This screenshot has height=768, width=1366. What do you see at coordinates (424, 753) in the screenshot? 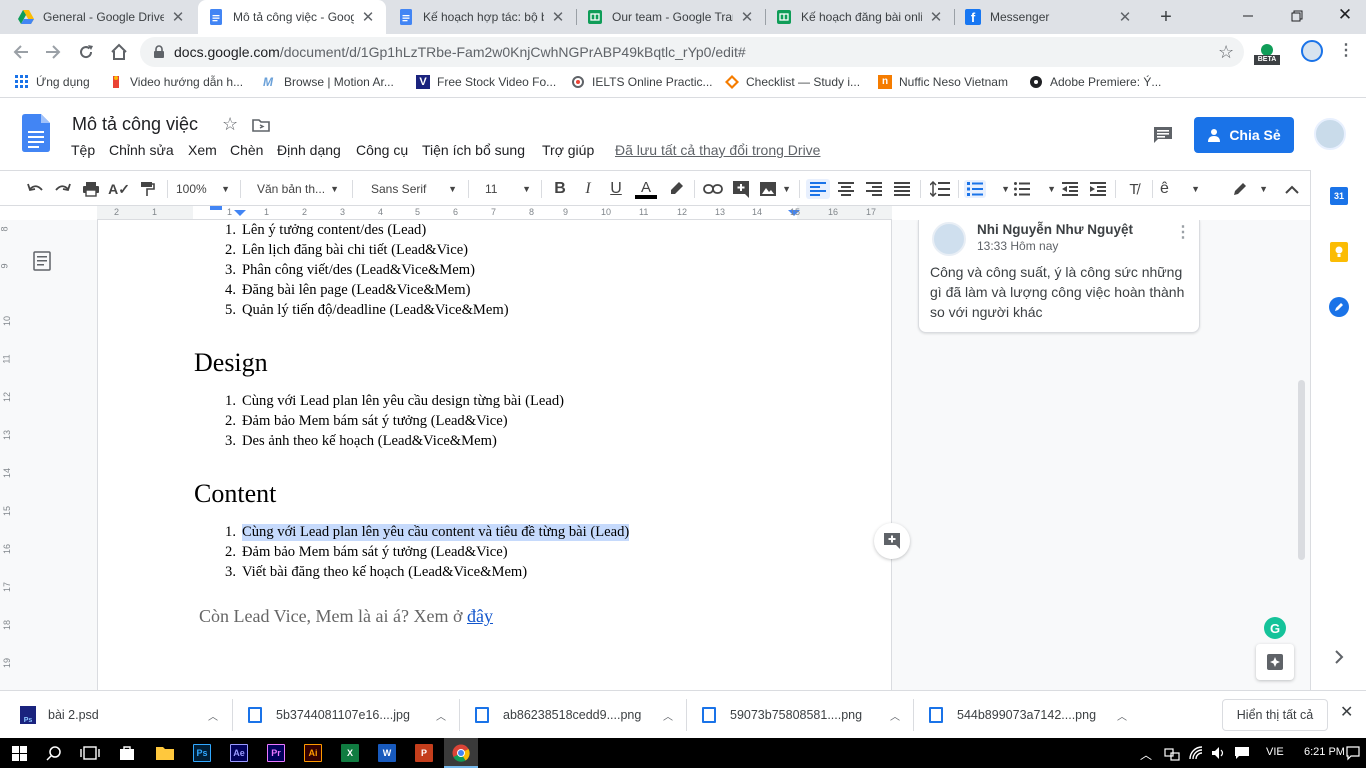
I see `powerpoint-app-icon: P` at bounding box center [424, 753].